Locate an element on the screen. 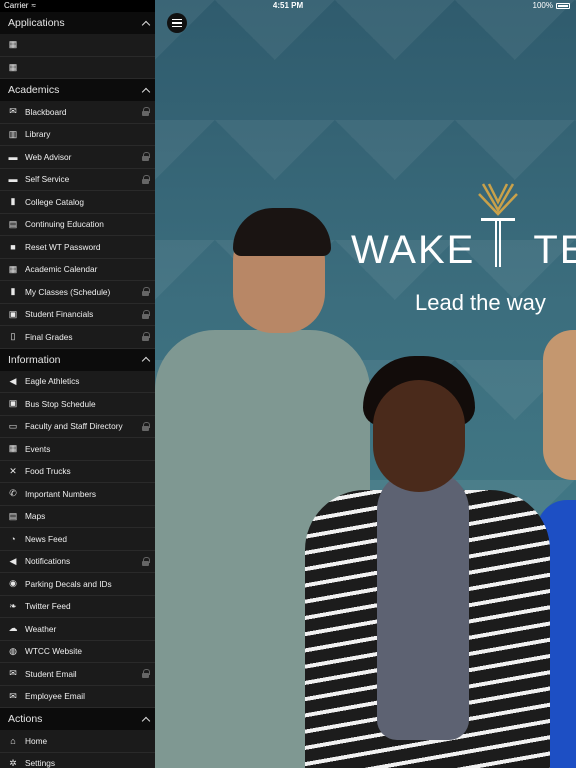 The width and height of the screenshot is (576, 768). sidebar-item-label: Library is located at coordinates (38, 134).